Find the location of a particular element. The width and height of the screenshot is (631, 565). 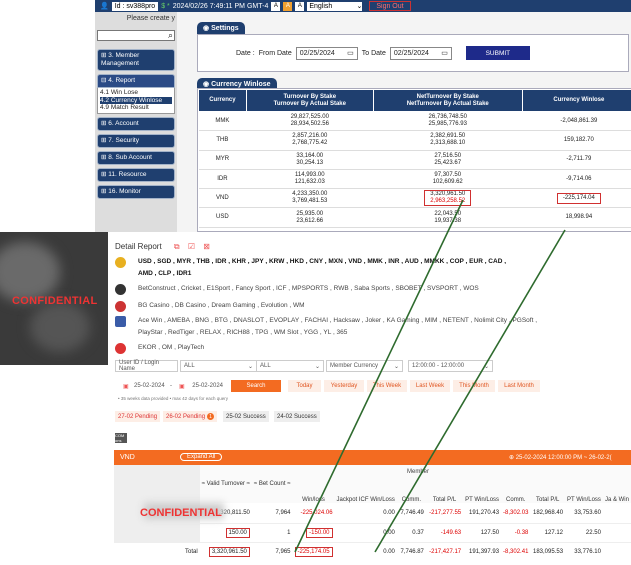

games-icon is located at coordinates (120, 321).